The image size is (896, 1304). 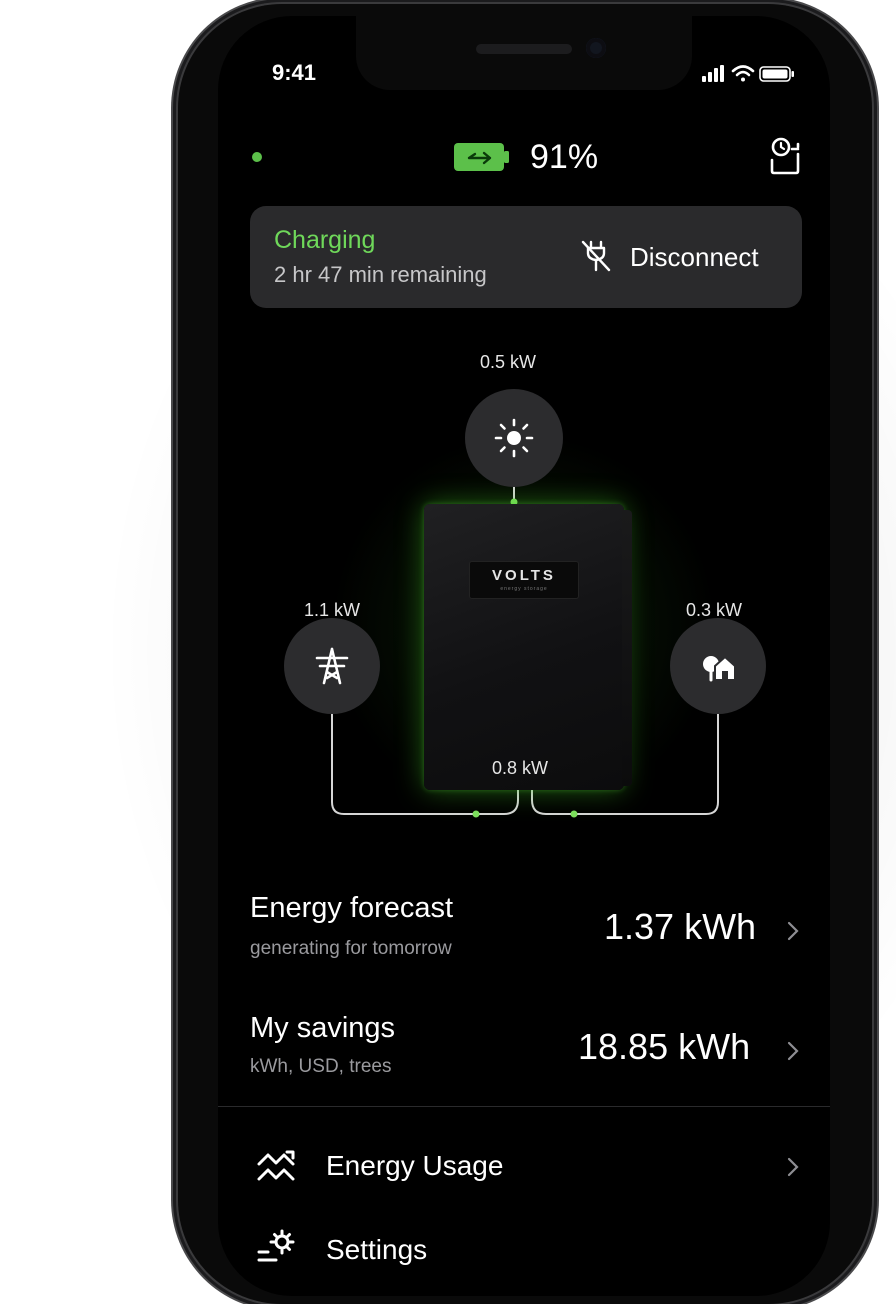 I want to click on settings-label: Settings, so click(x=377, y=1249).